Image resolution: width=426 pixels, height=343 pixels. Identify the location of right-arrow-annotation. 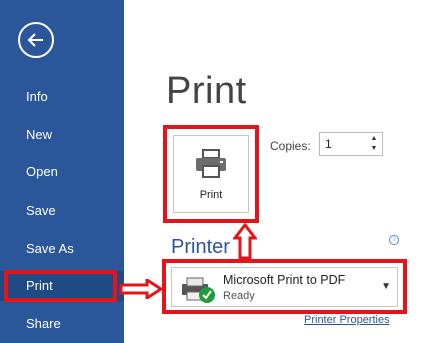
(141, 289).